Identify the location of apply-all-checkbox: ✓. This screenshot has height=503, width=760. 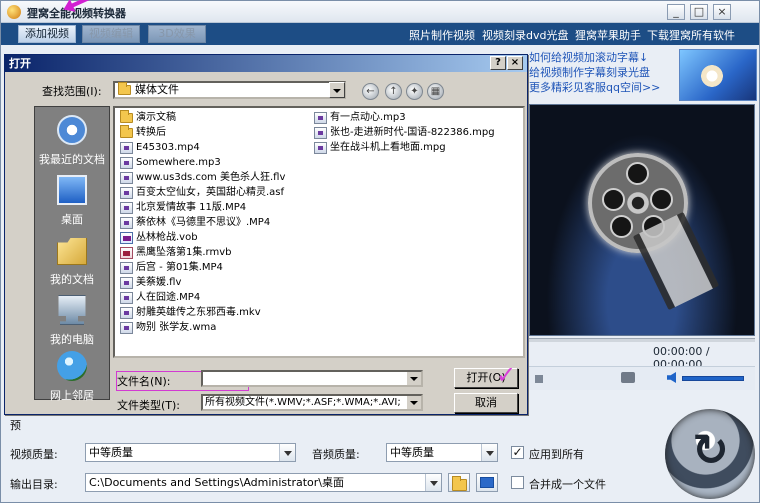
(517, 452).